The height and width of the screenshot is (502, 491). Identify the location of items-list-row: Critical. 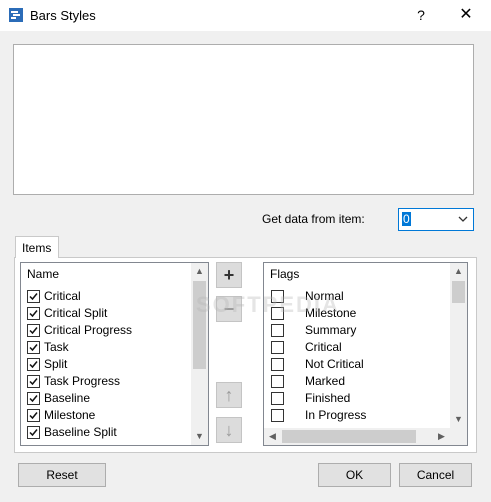
(106, 296).